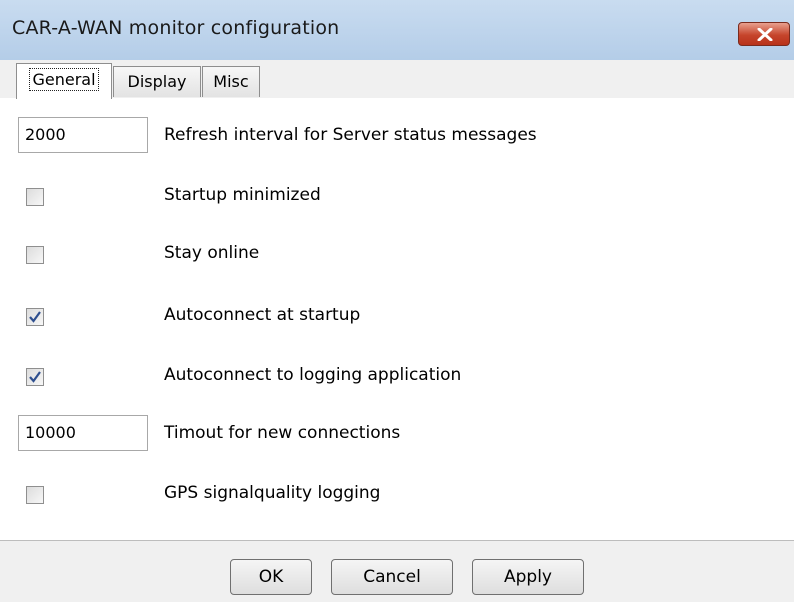 Image resolution: width=794 pixels, height=602 pixels. I want to click on startup-minimized-label: Startup minimized, so click(242, 195).